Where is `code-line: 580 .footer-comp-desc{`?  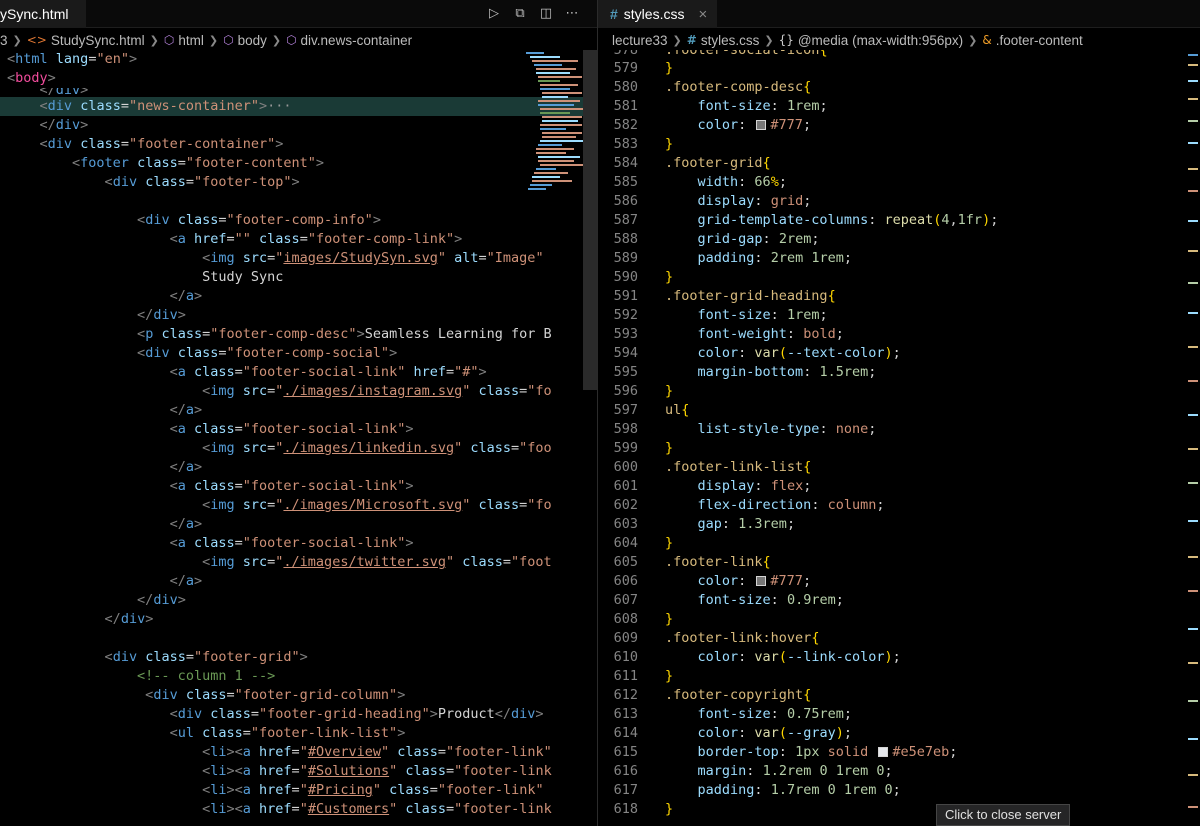
code-line: 580 .footer-comp-desc{ is located at coordinates (712, 87).